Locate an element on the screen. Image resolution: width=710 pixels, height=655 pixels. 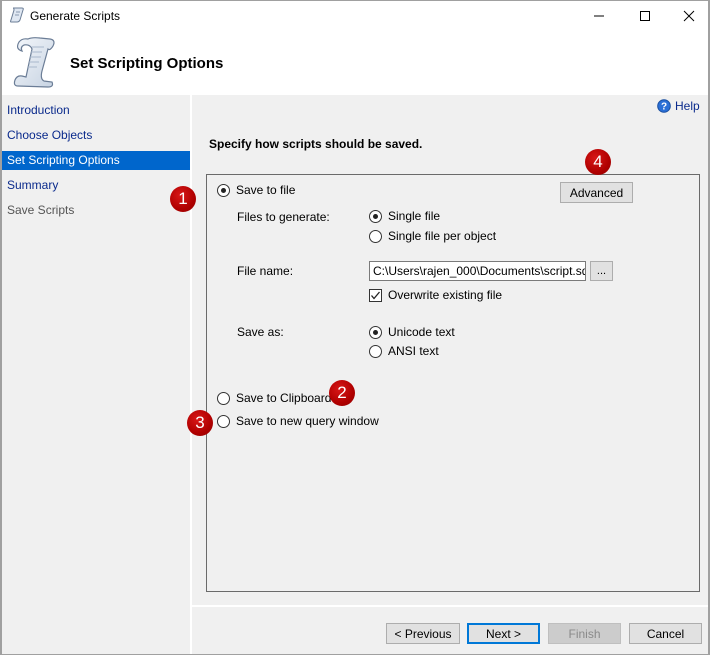
advanced-button: Advanced is located at coordinates (596, 192).